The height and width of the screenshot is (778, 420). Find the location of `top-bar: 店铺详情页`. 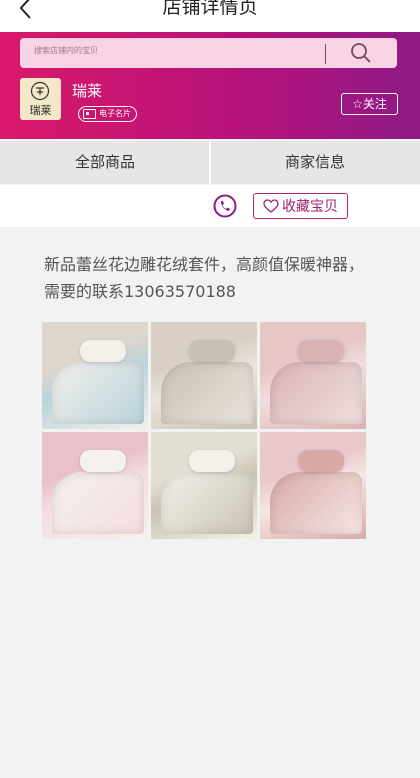

top-bar: 店铺详情页 is located at coordinates (210, 16).